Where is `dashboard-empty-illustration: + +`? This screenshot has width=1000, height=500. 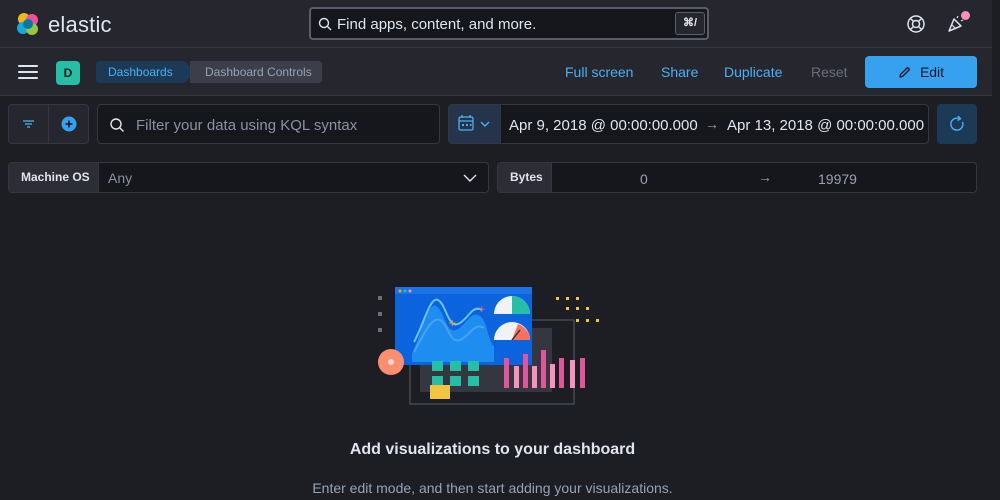 dashboard-empty-illustration: + + is located at coordinates (488, 346).